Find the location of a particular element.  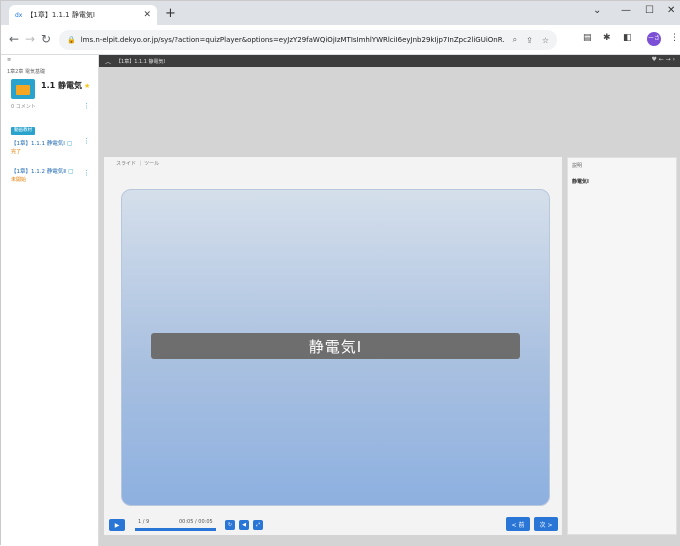

progress-fill is located at coordinates (175, 529).